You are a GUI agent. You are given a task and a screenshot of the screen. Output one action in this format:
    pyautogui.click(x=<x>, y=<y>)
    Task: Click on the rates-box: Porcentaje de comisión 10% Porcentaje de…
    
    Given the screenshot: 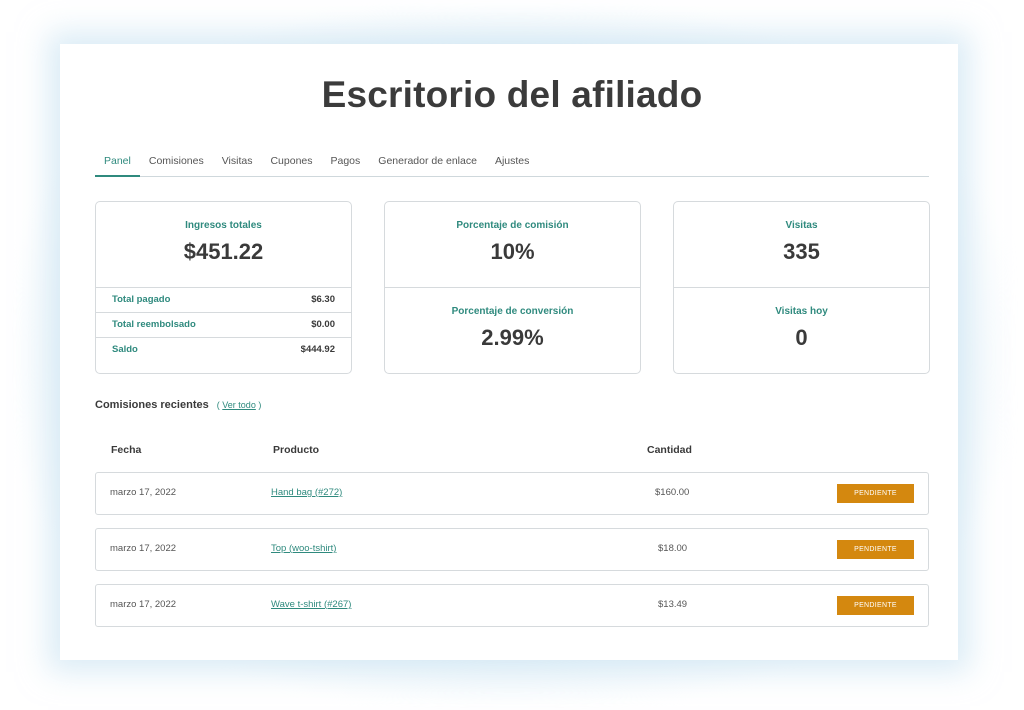 What is the action you would take?
    pyautogui.click(x=512, y=287)
    